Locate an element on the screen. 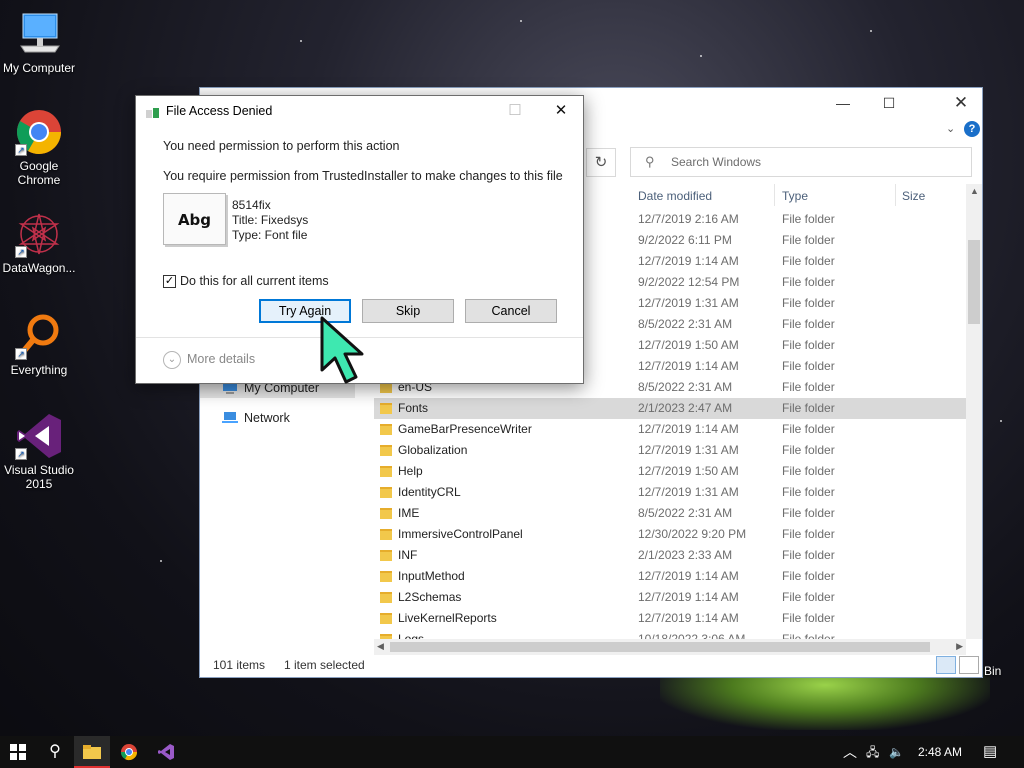 Image resolution: width=1024 pixels, height=768 pixels. table-row: IME 8/5/2022 2:31 AM File folder is located at coordinates (670, 513).